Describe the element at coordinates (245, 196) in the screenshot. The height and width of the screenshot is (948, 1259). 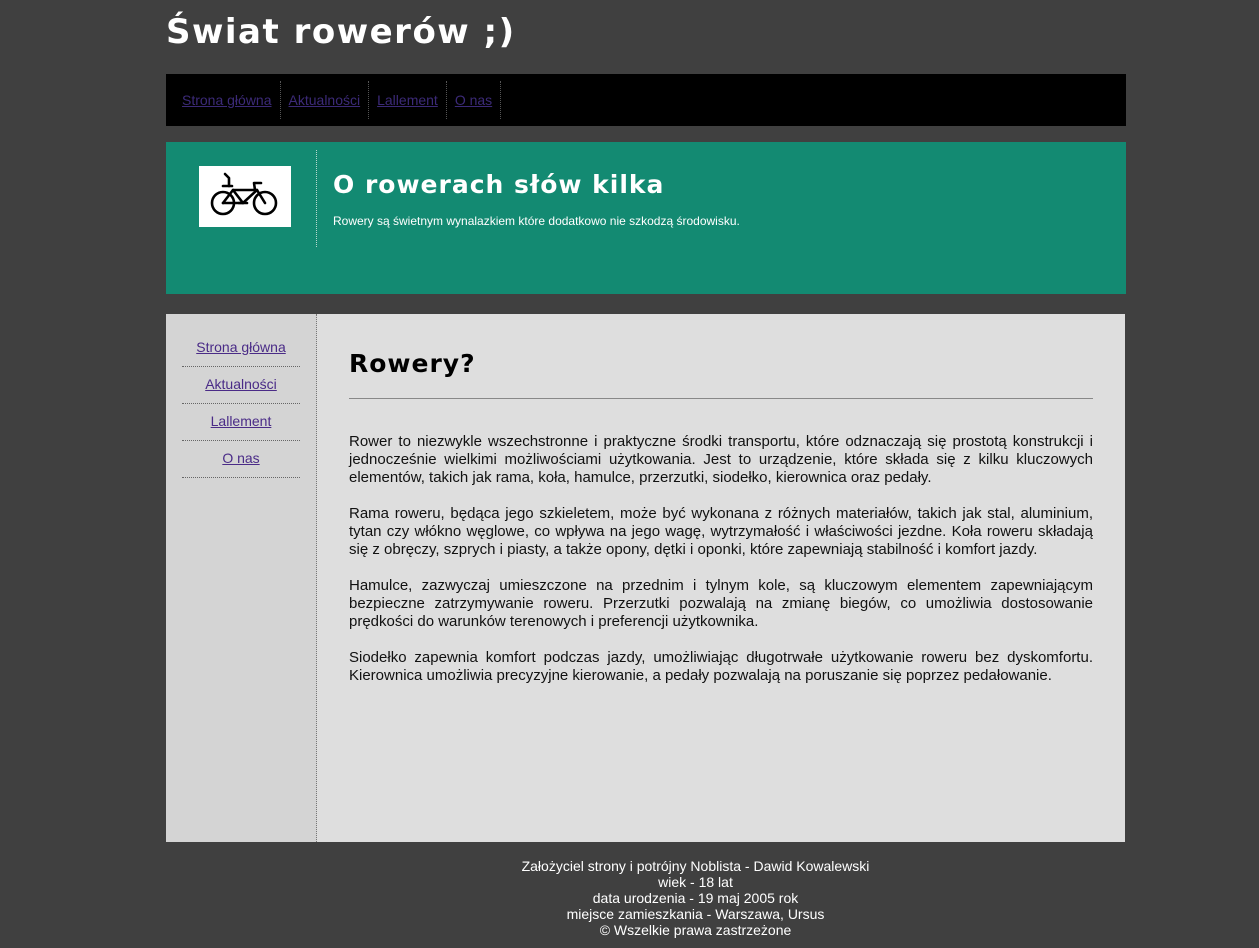
I see `bicycle-icon` at that location.